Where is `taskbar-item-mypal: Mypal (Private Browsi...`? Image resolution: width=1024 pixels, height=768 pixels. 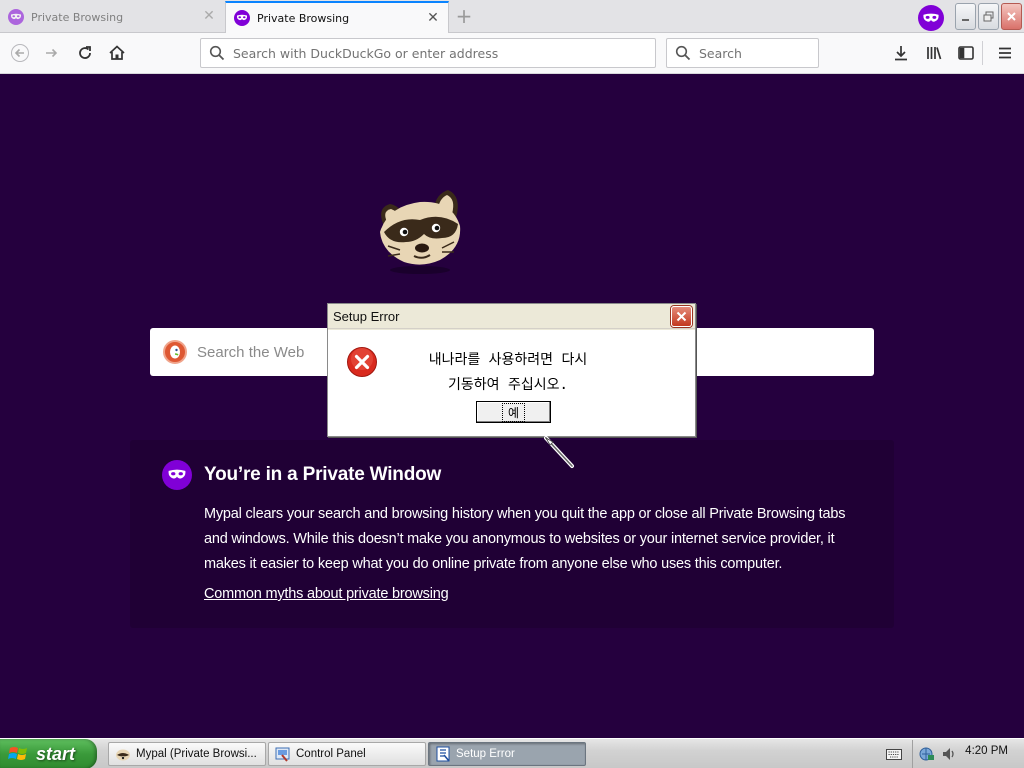
taskbar-item-mypal: Mypal (Private Browsi... is located at coordinates (187, 754).